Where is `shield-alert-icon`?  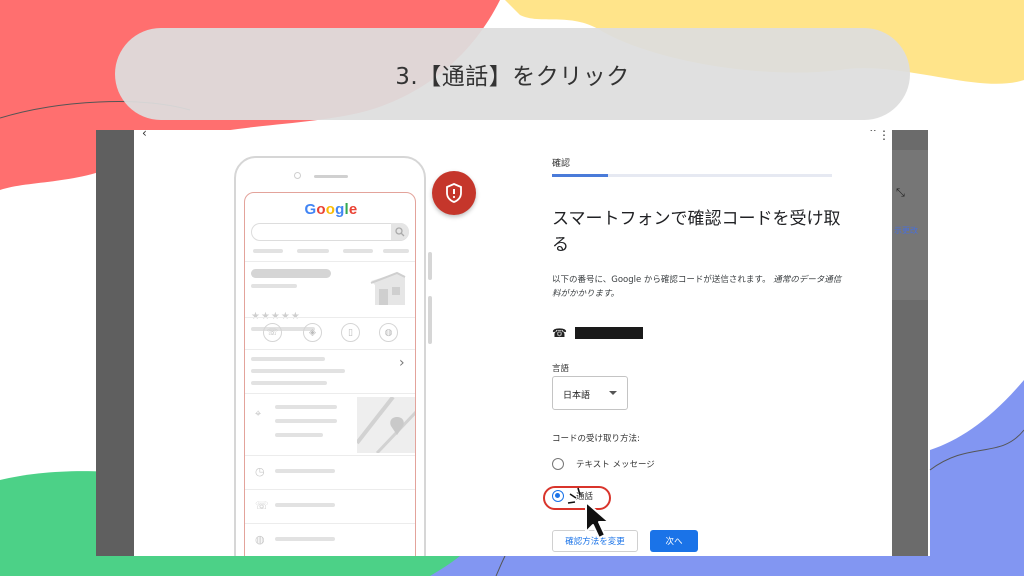
shield-alert-icon is located at coordinates (454, 193).